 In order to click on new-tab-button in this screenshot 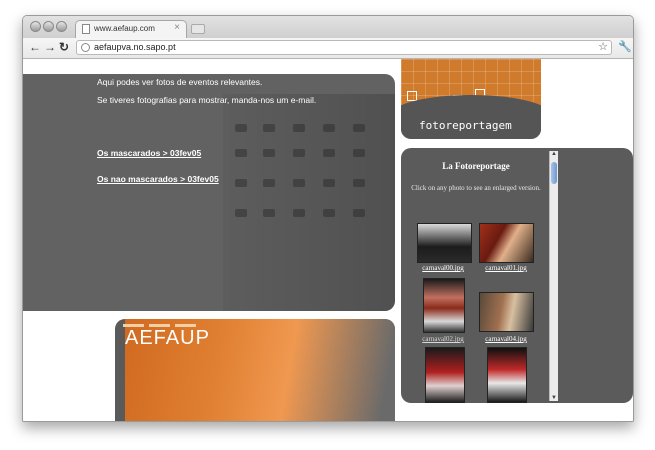, I will do `click(198, 29)`.